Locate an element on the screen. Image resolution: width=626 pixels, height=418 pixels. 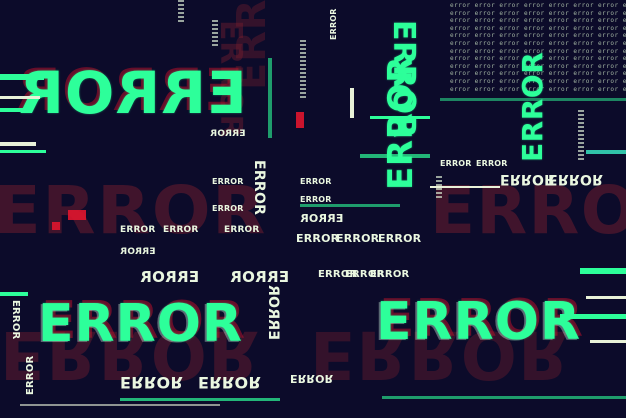
error-word-mirrored: ERROR ERROR is located at coordinates (131, 91).